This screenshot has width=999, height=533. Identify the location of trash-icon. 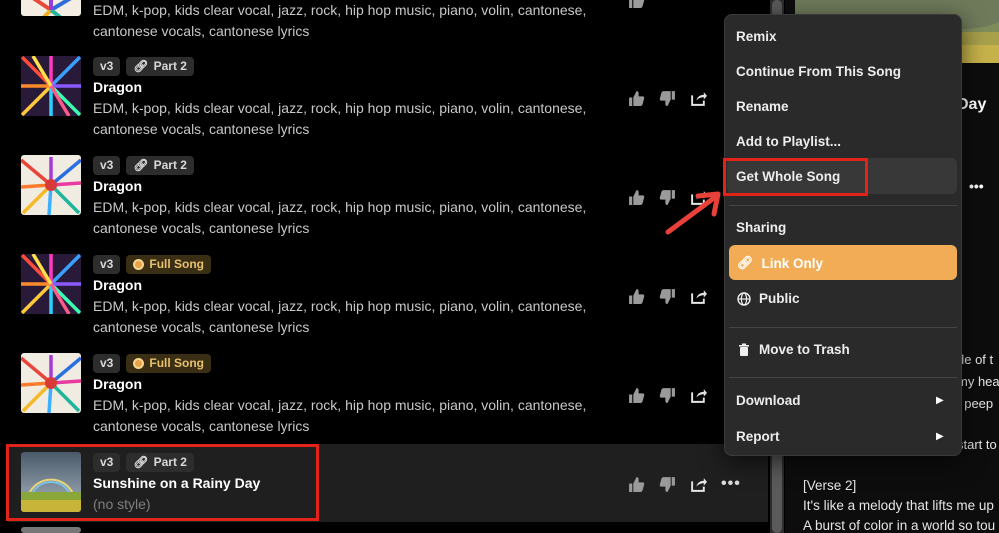
(744, 350).